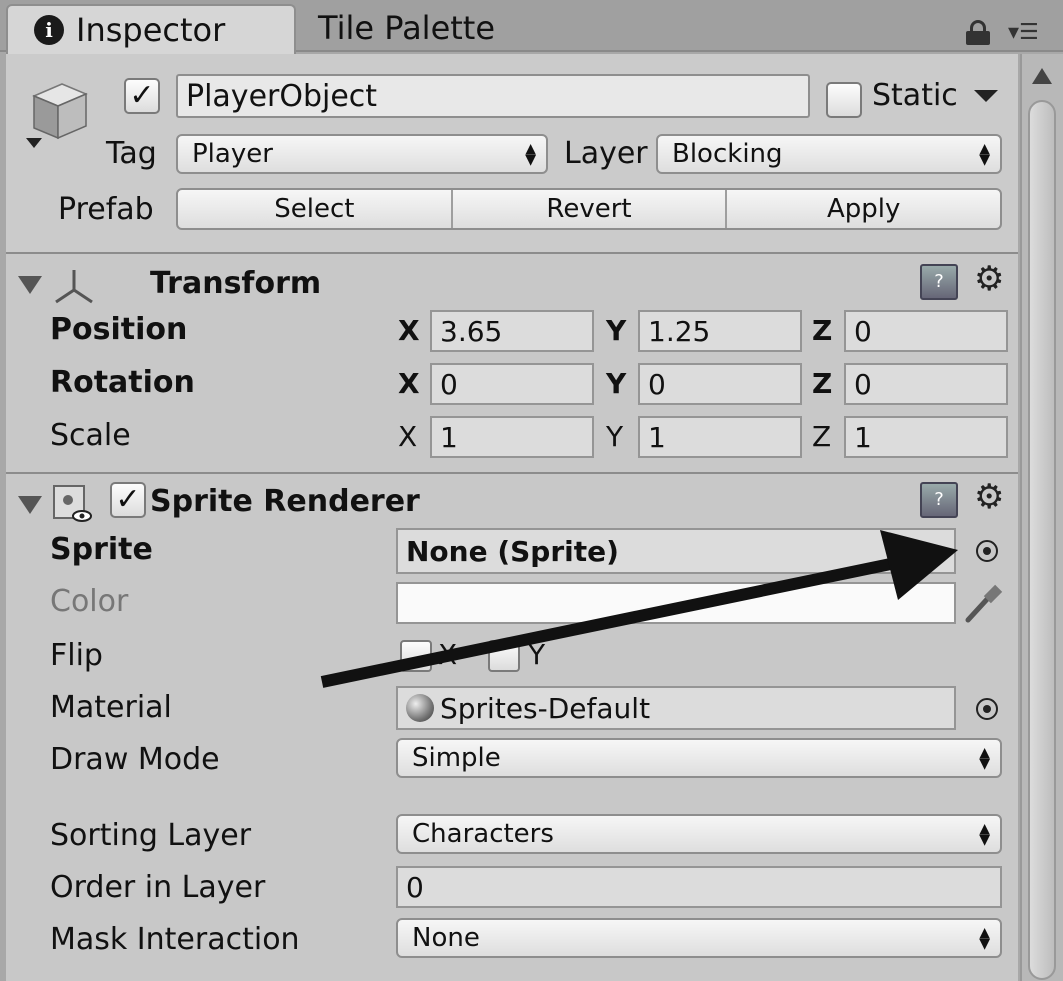 This screenshot has width=1063, height=981. I want to click on scale-y-field: 1, so click(720, 437).